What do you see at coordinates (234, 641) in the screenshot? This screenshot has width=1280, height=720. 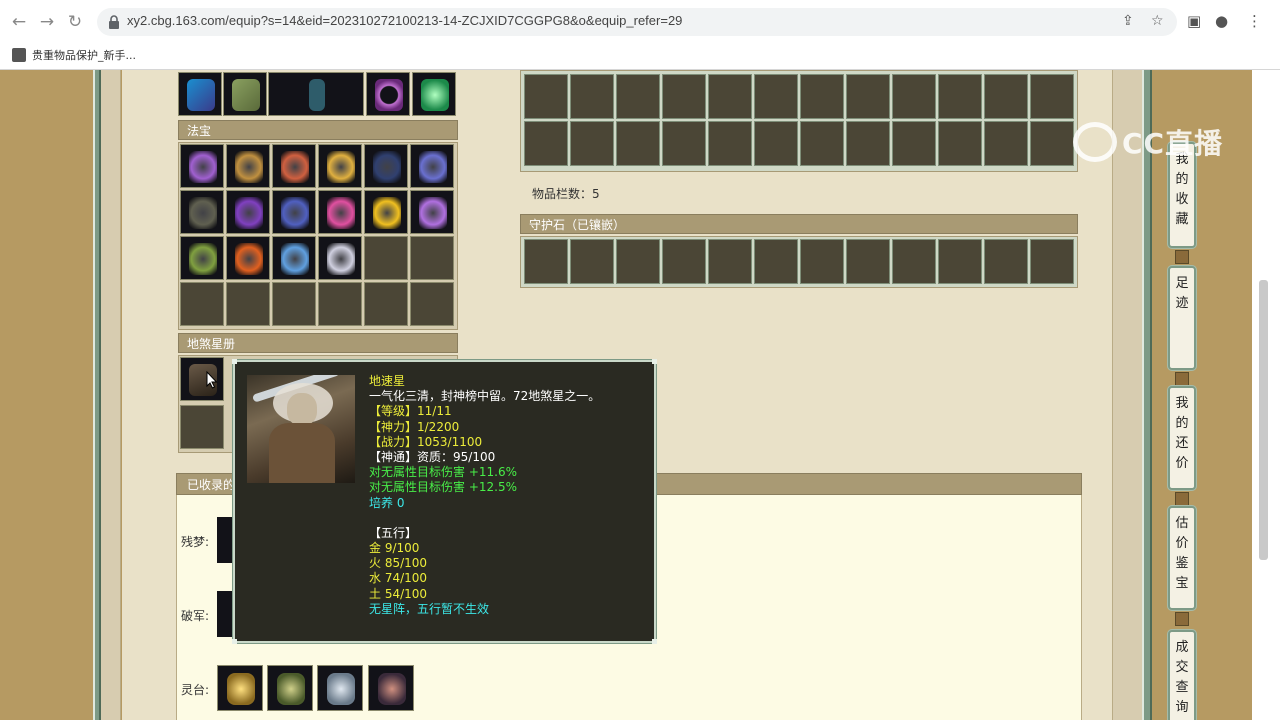 I see `tooltip-corner` at bounding box center [234, 641].